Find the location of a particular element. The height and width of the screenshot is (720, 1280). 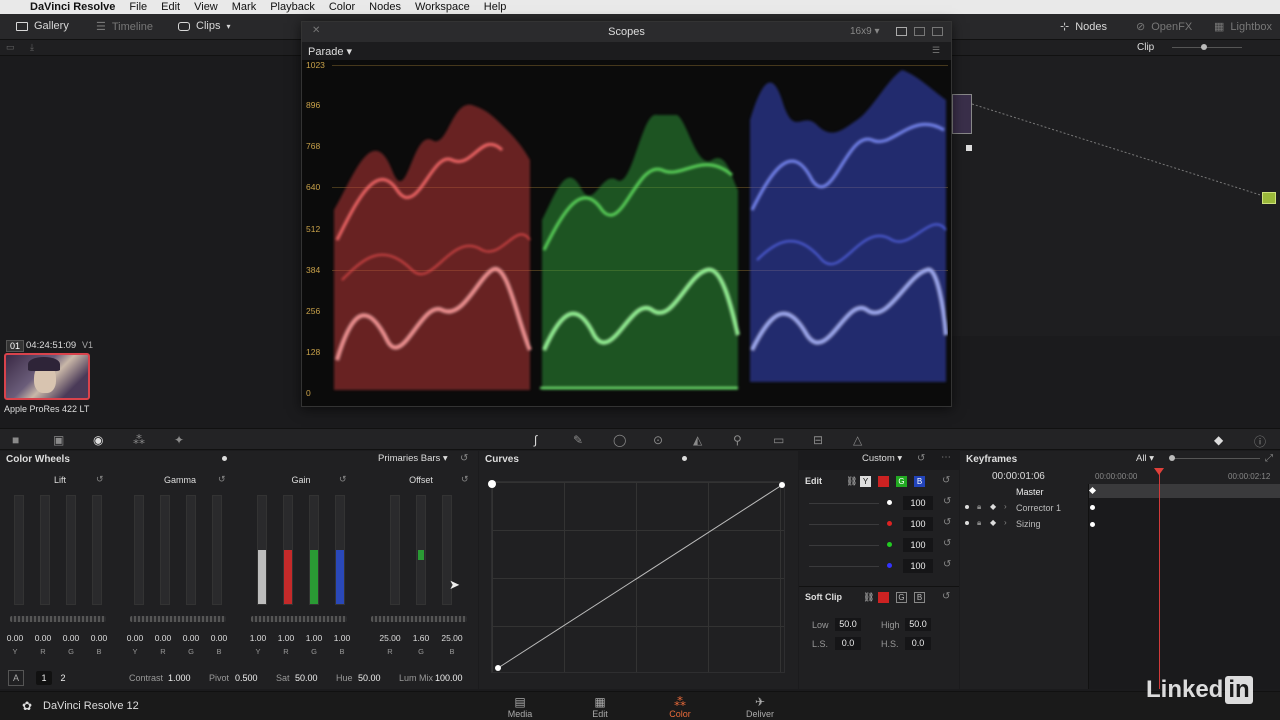

gain-b-value: 1.00 is located at coordinates (342, 638).